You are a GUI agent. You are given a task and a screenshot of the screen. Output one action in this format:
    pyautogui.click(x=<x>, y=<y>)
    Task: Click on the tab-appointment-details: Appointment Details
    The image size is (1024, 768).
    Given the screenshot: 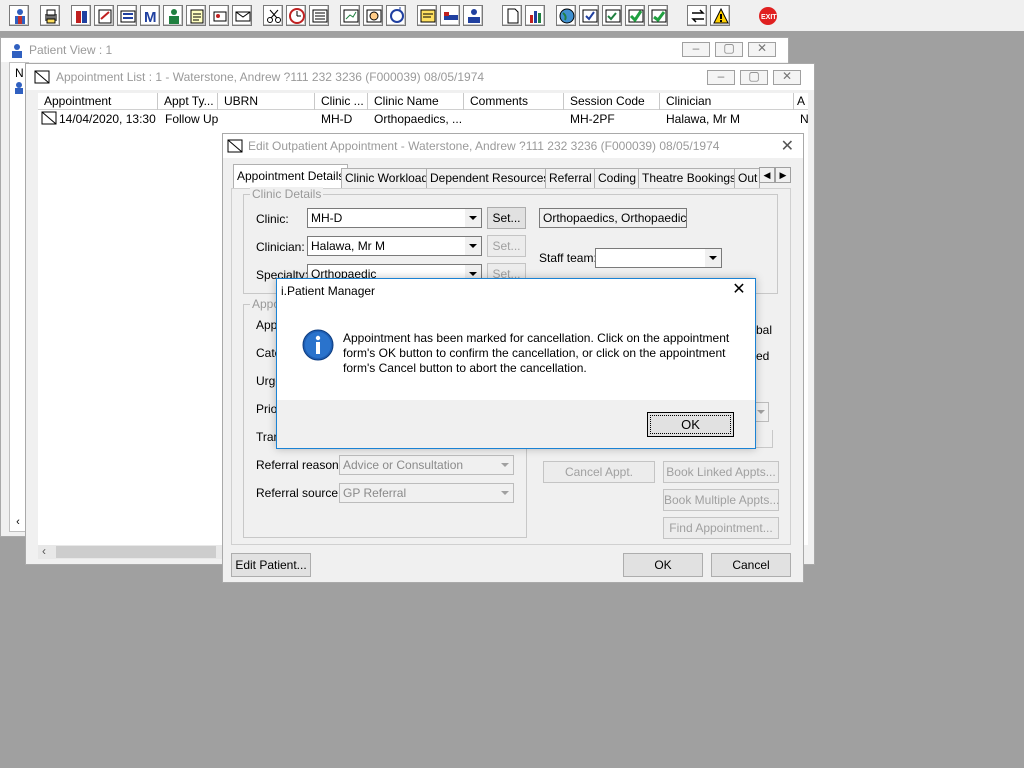 What is the action you would take?
    pyautogui.click(x=291, y=176)
    